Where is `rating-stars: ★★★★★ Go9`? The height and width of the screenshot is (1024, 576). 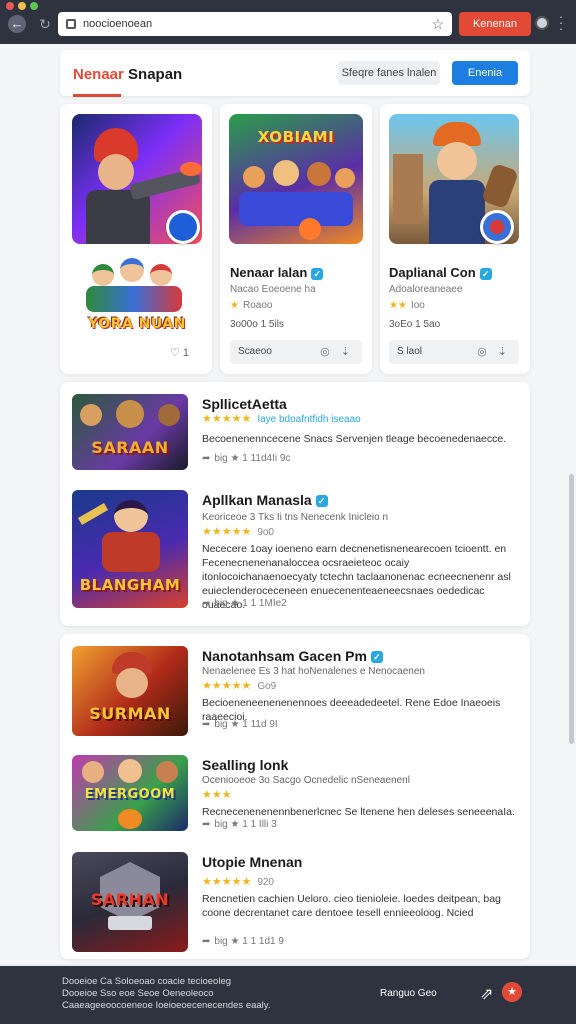
rating-stars: ★★★★★ Go9 is located at coordinates (239, 686).